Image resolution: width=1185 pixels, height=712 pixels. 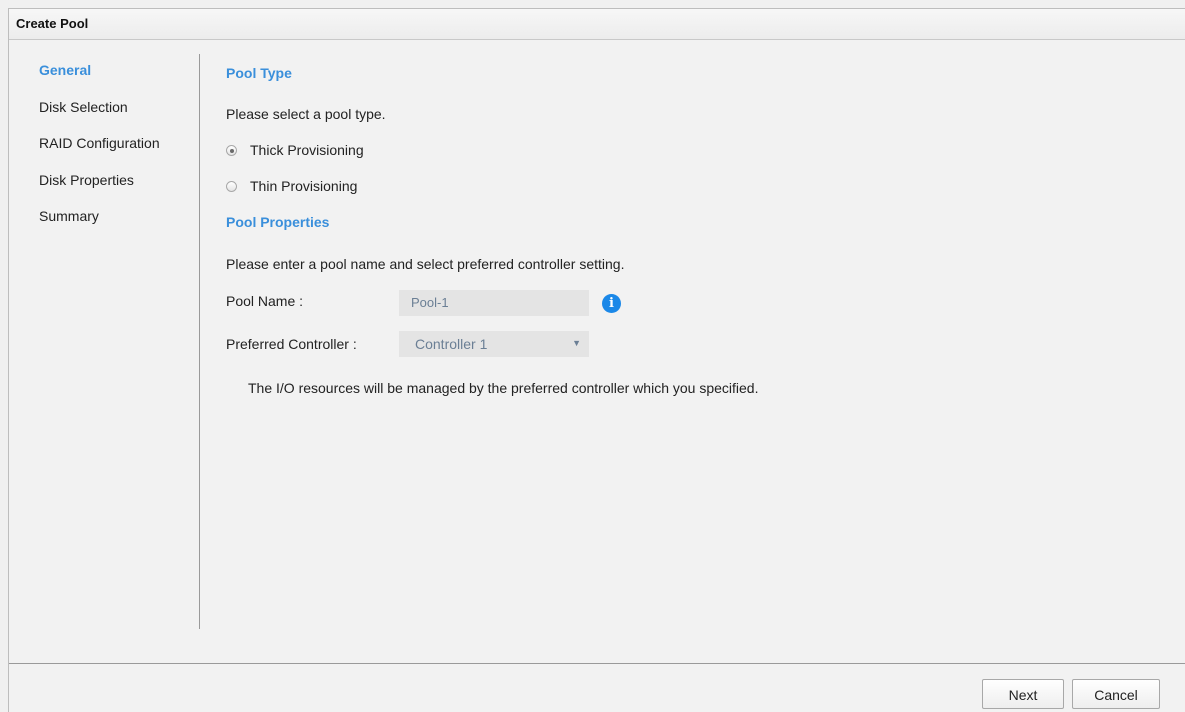 I want to click on pool-properties-heading: Pool Properties, so click(x=278, y=222).